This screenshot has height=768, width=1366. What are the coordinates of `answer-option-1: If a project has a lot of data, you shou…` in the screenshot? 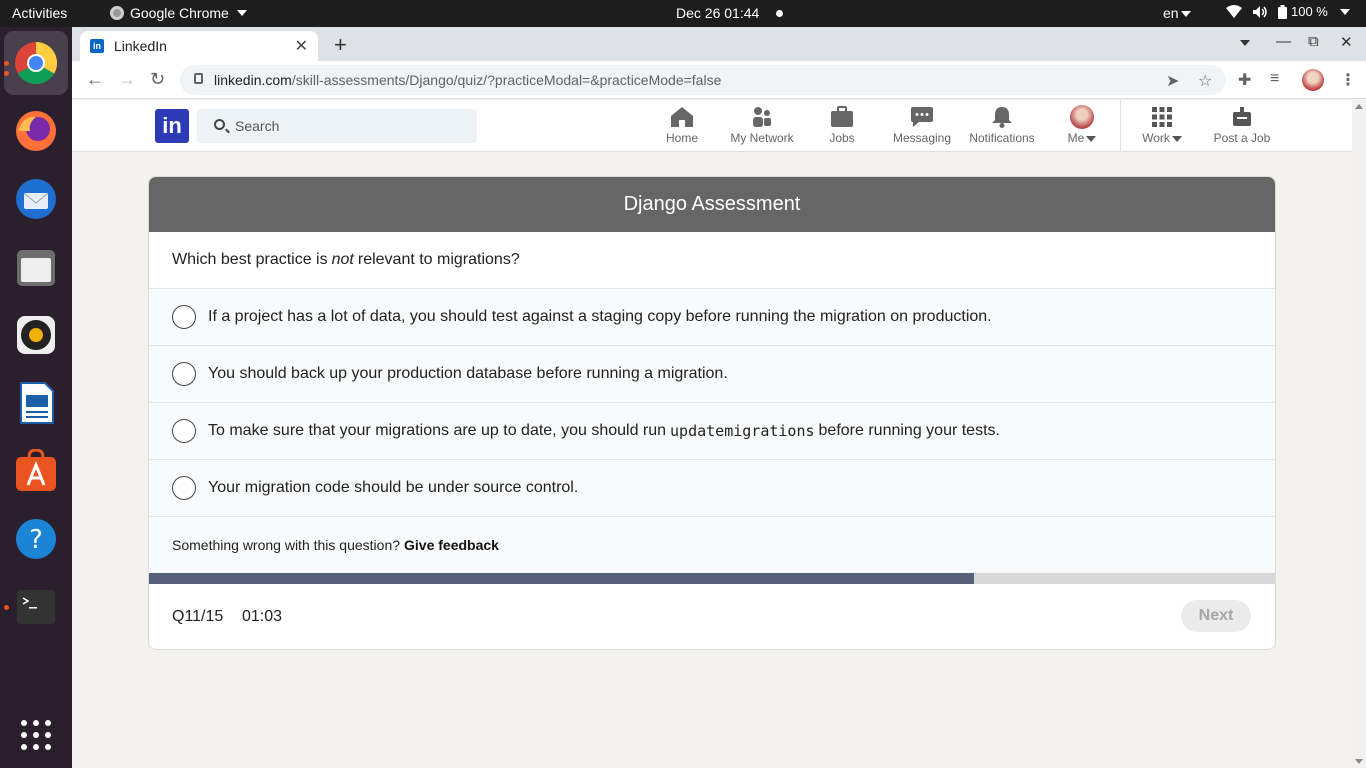 It's located at (712, 317).